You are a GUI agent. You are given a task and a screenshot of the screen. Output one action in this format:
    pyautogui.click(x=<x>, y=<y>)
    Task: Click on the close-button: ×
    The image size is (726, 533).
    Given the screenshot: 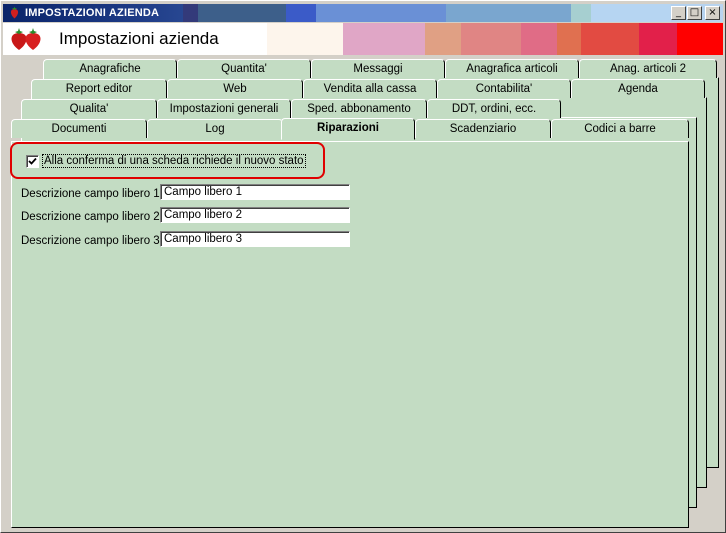 What is the action you would take?
    pyautogui.click(x=712, y=13)
    